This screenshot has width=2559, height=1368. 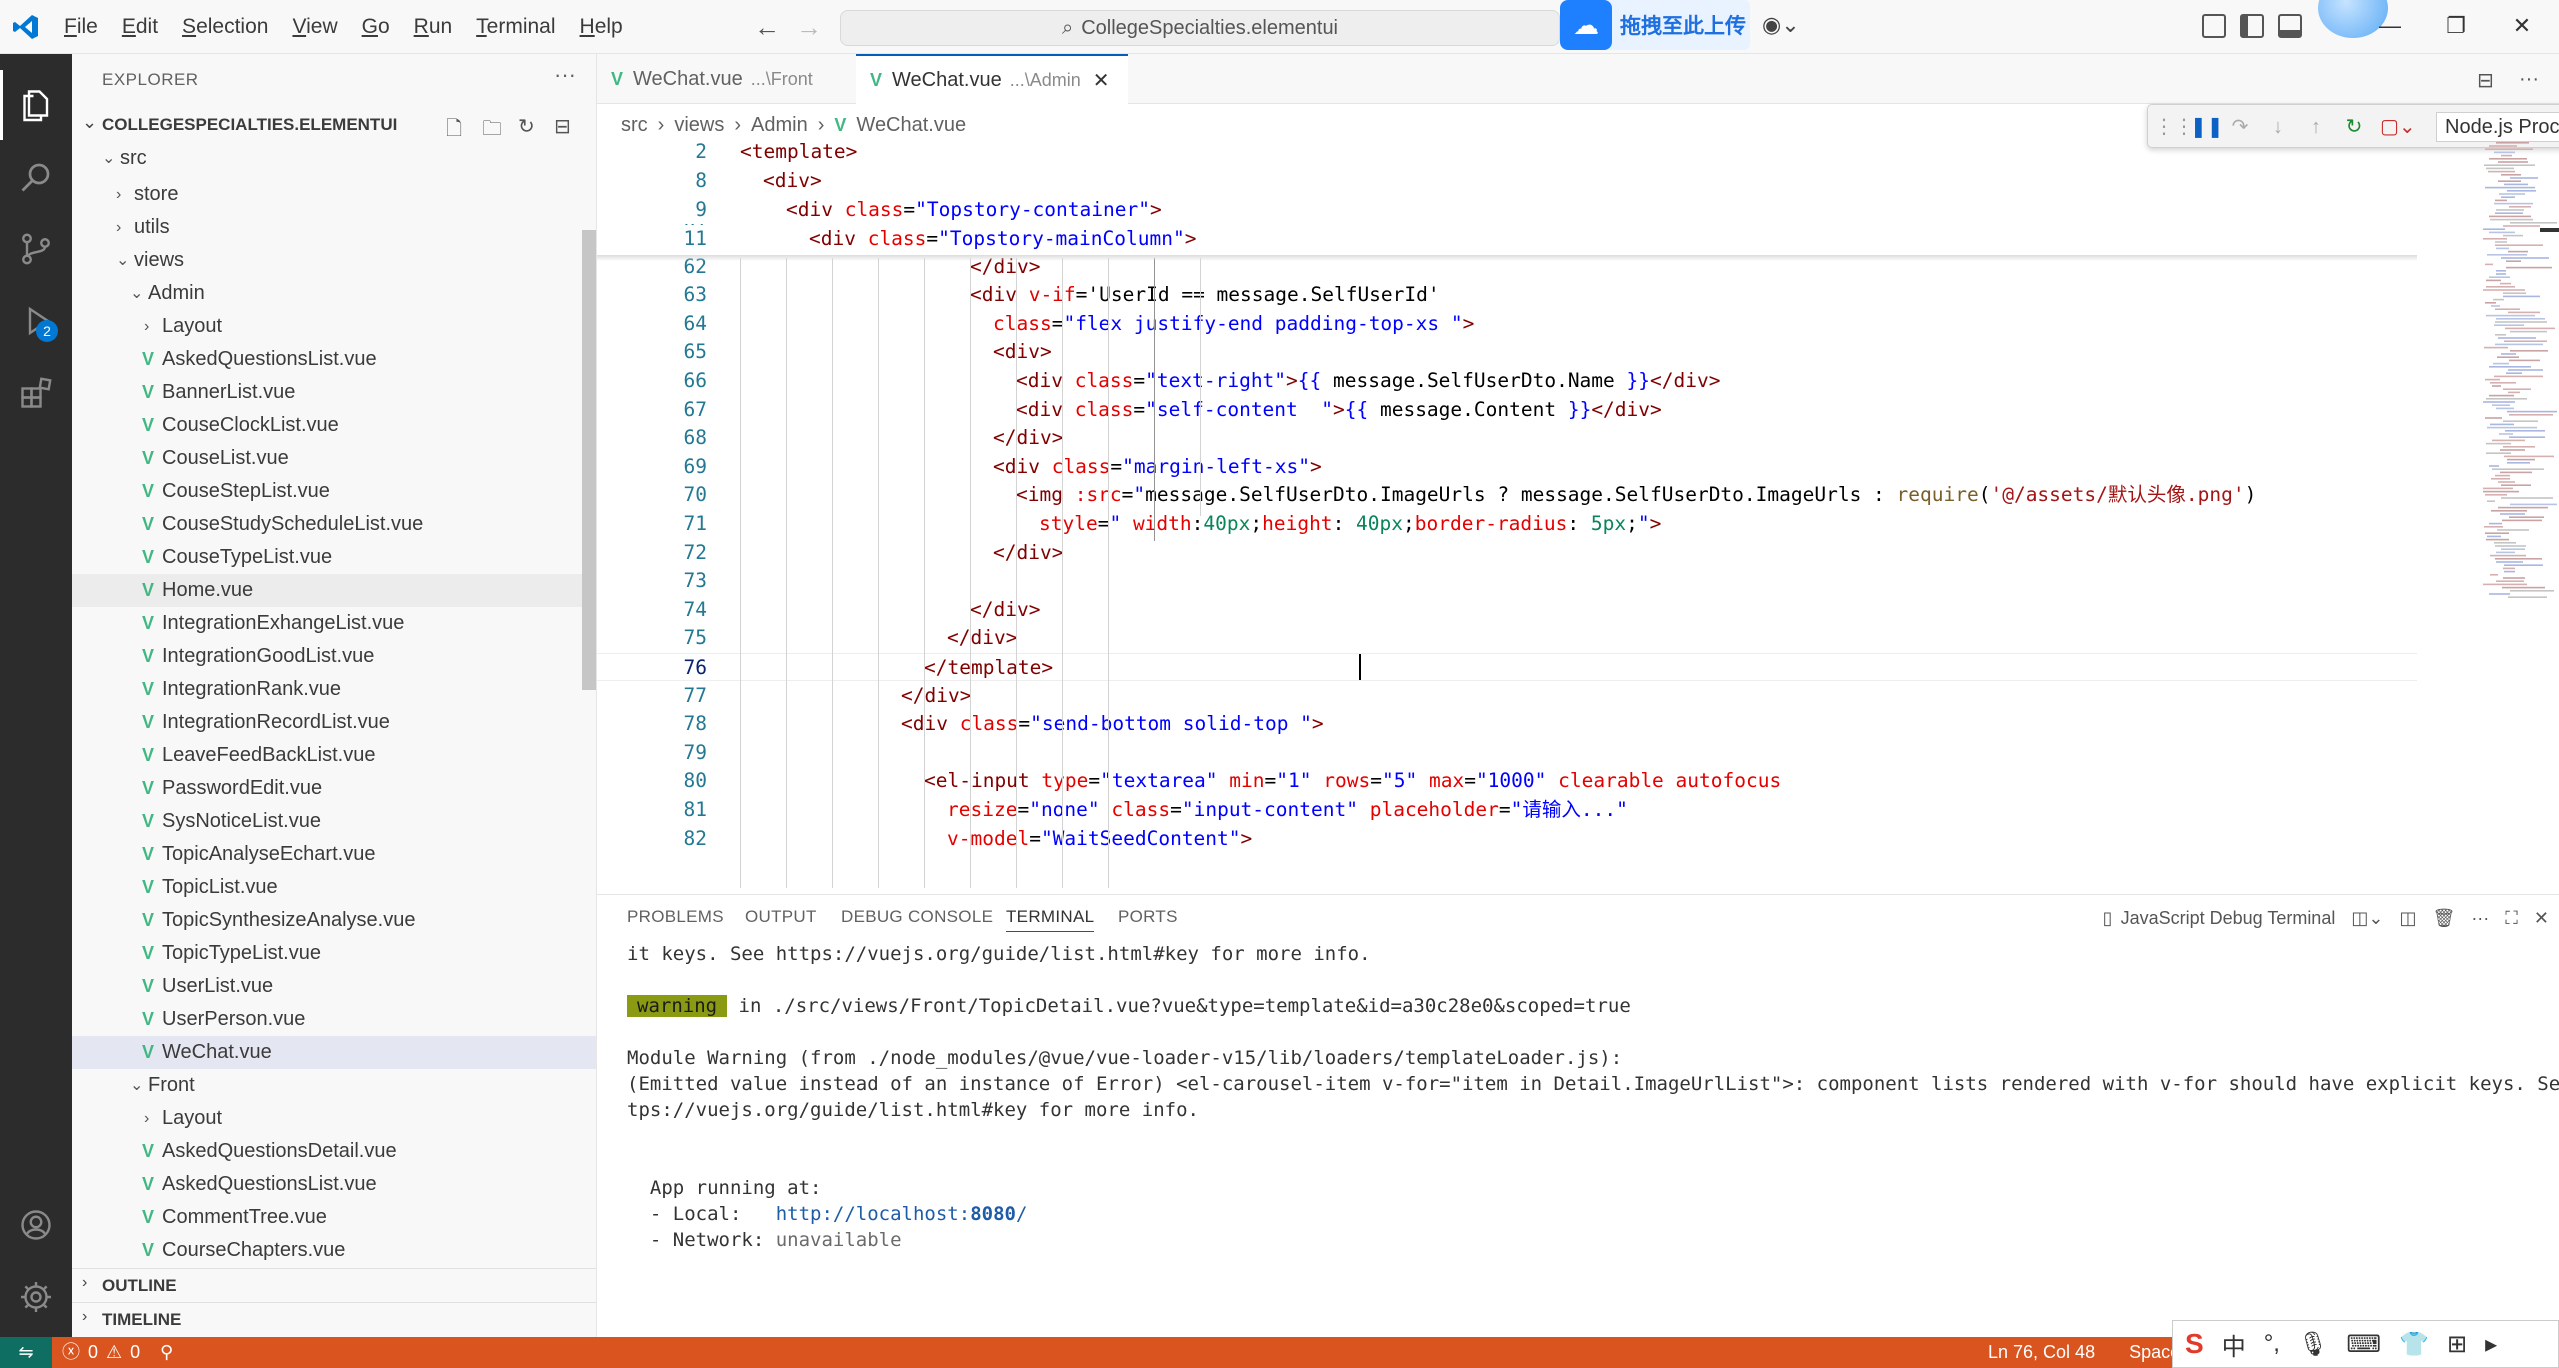 I want to click on forward-arrow-icon: →, so click(x=809, y=27).